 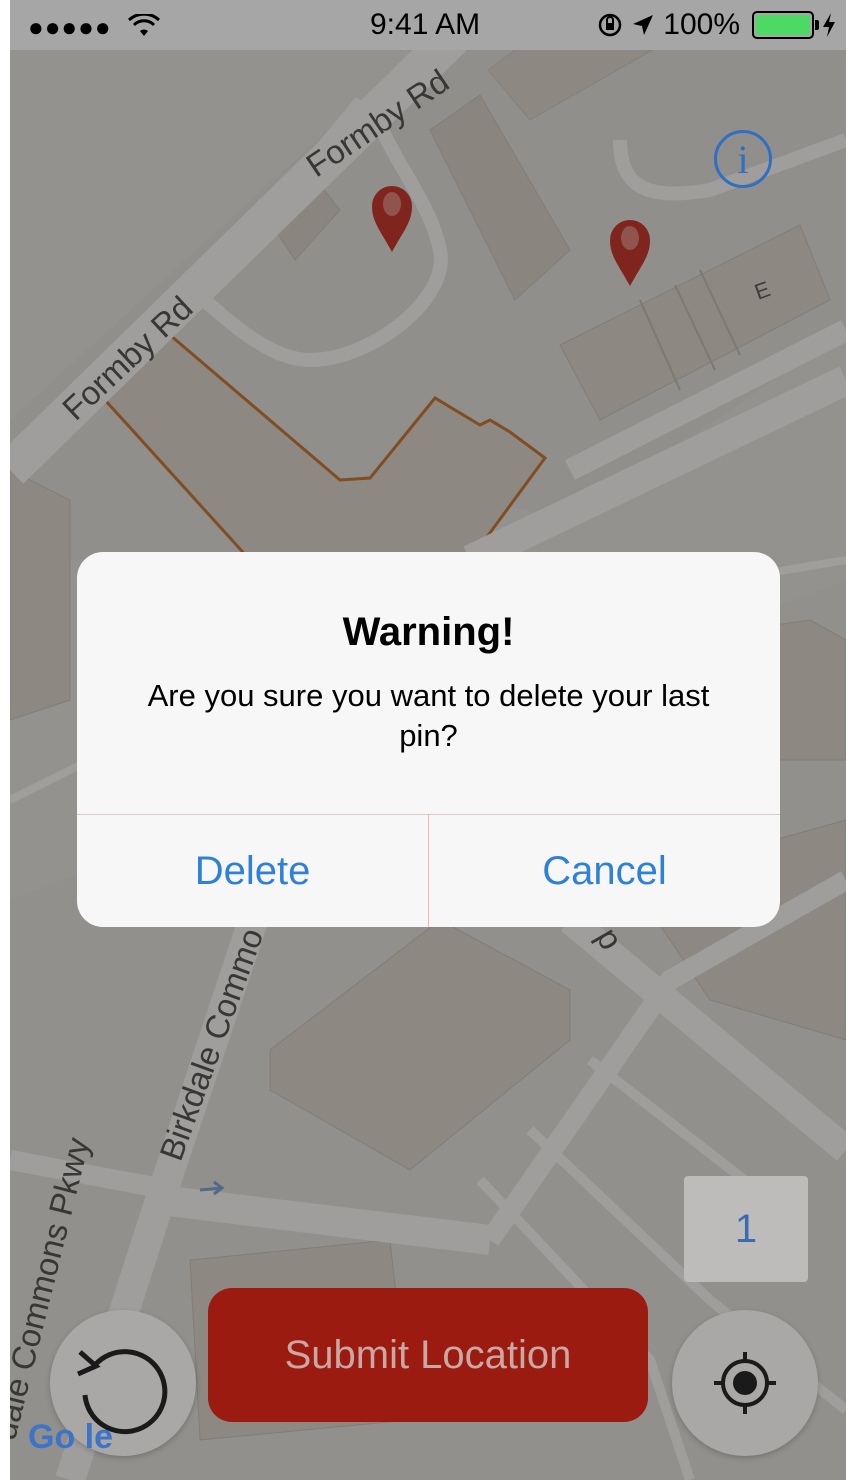 I want to click on google-logo: Go le, so click(x=71, y=1437).